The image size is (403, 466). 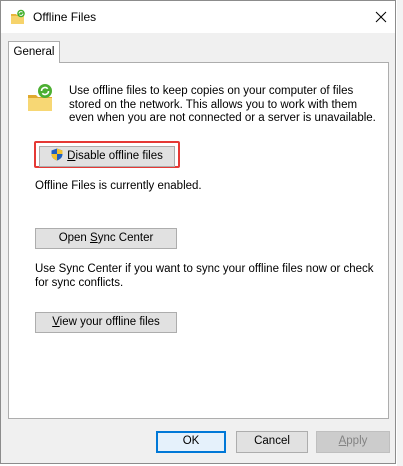 What do you see at coordinates (357, 441) in the screenshot?
I see `apply-label-rest: pply` at bounding box center [357, 441].